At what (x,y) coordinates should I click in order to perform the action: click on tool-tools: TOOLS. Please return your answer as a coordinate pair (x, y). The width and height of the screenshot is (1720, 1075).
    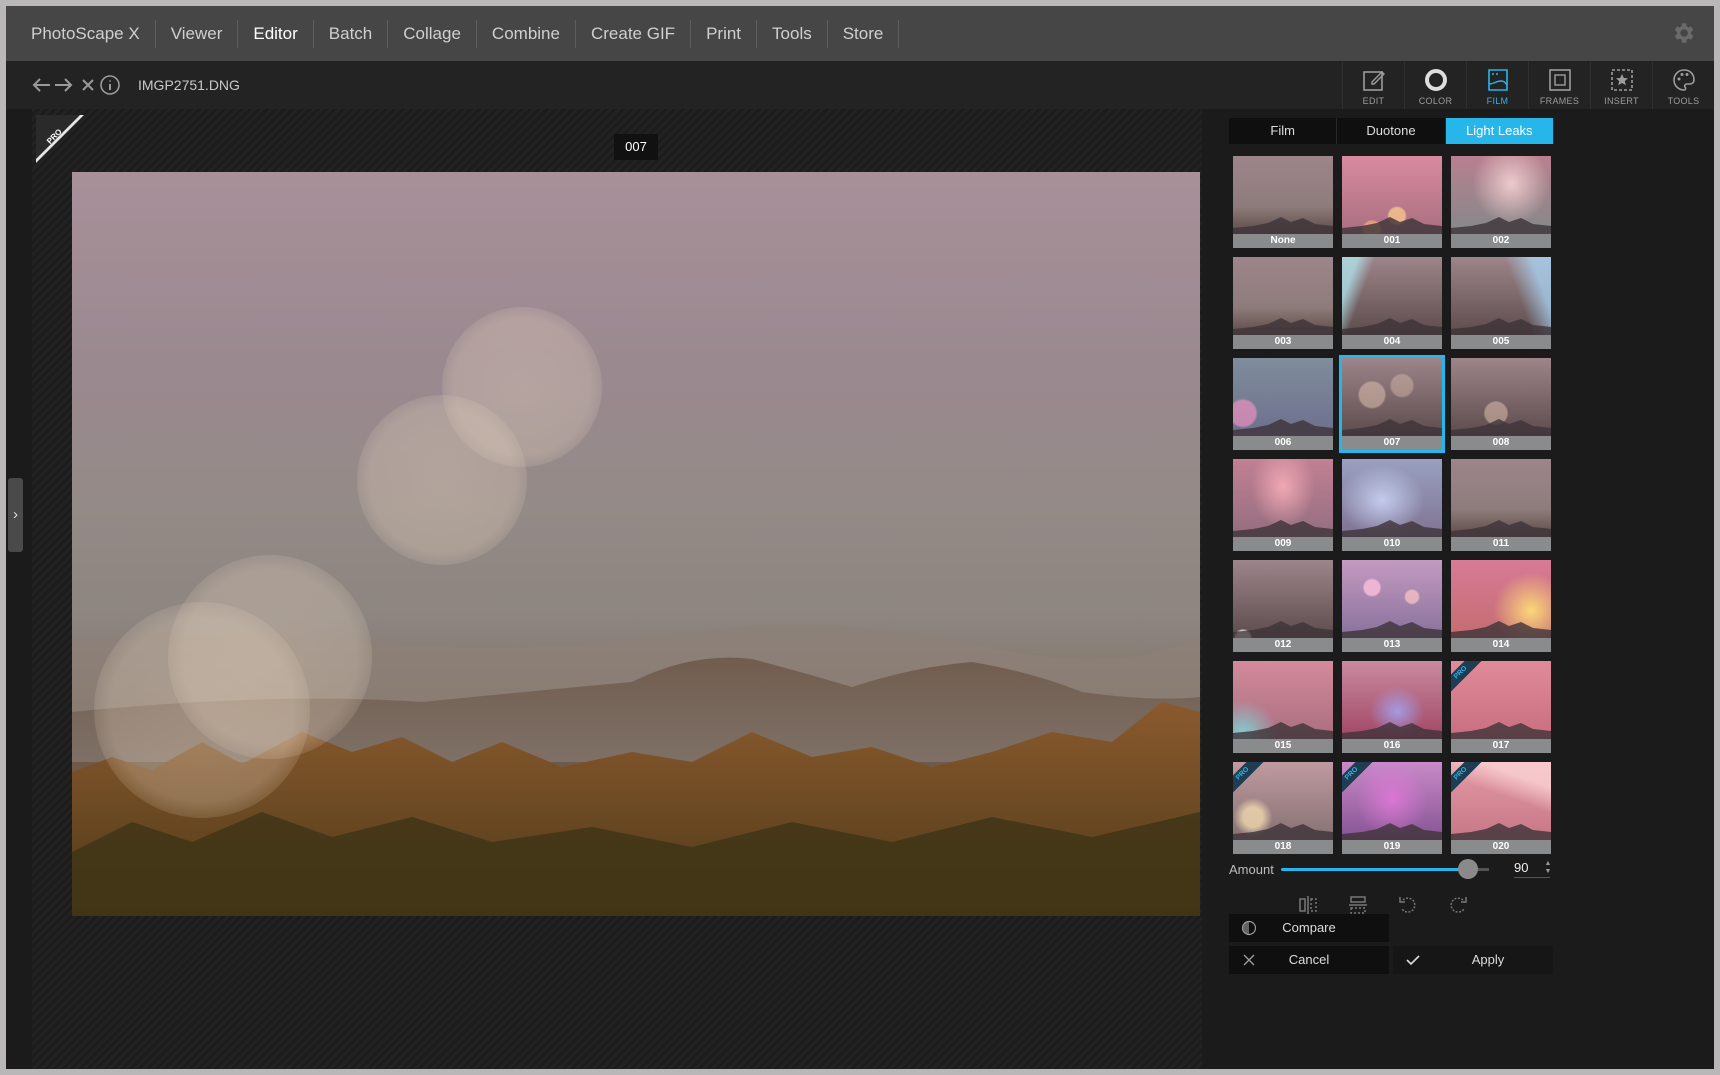
    Looking at the image, I should click on (1683, 85).